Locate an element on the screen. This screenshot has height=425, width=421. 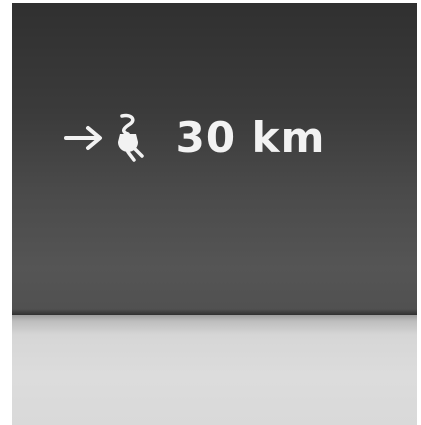
right-arrow-icon is located at coordinates (85, 138).